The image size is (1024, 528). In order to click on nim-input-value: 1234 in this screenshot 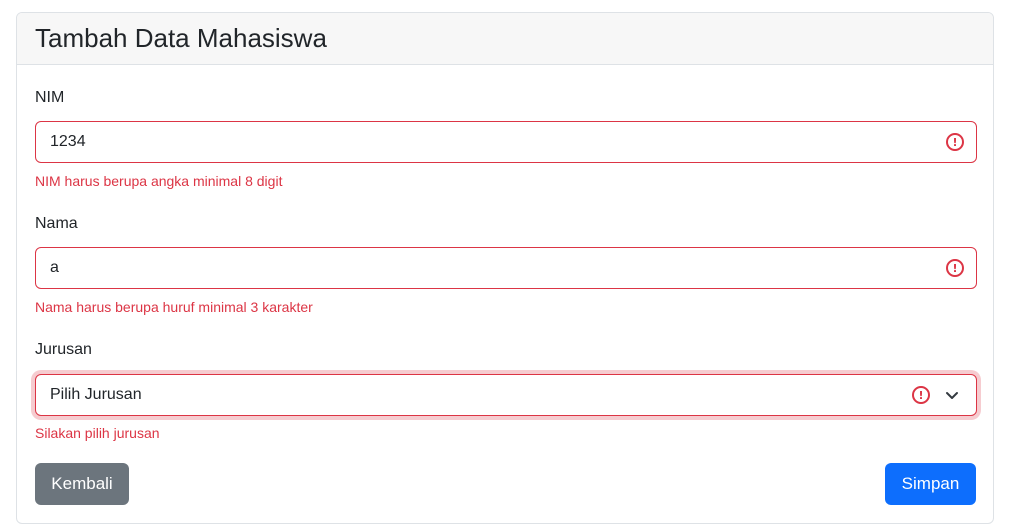, I will do `click(491, 142)`.